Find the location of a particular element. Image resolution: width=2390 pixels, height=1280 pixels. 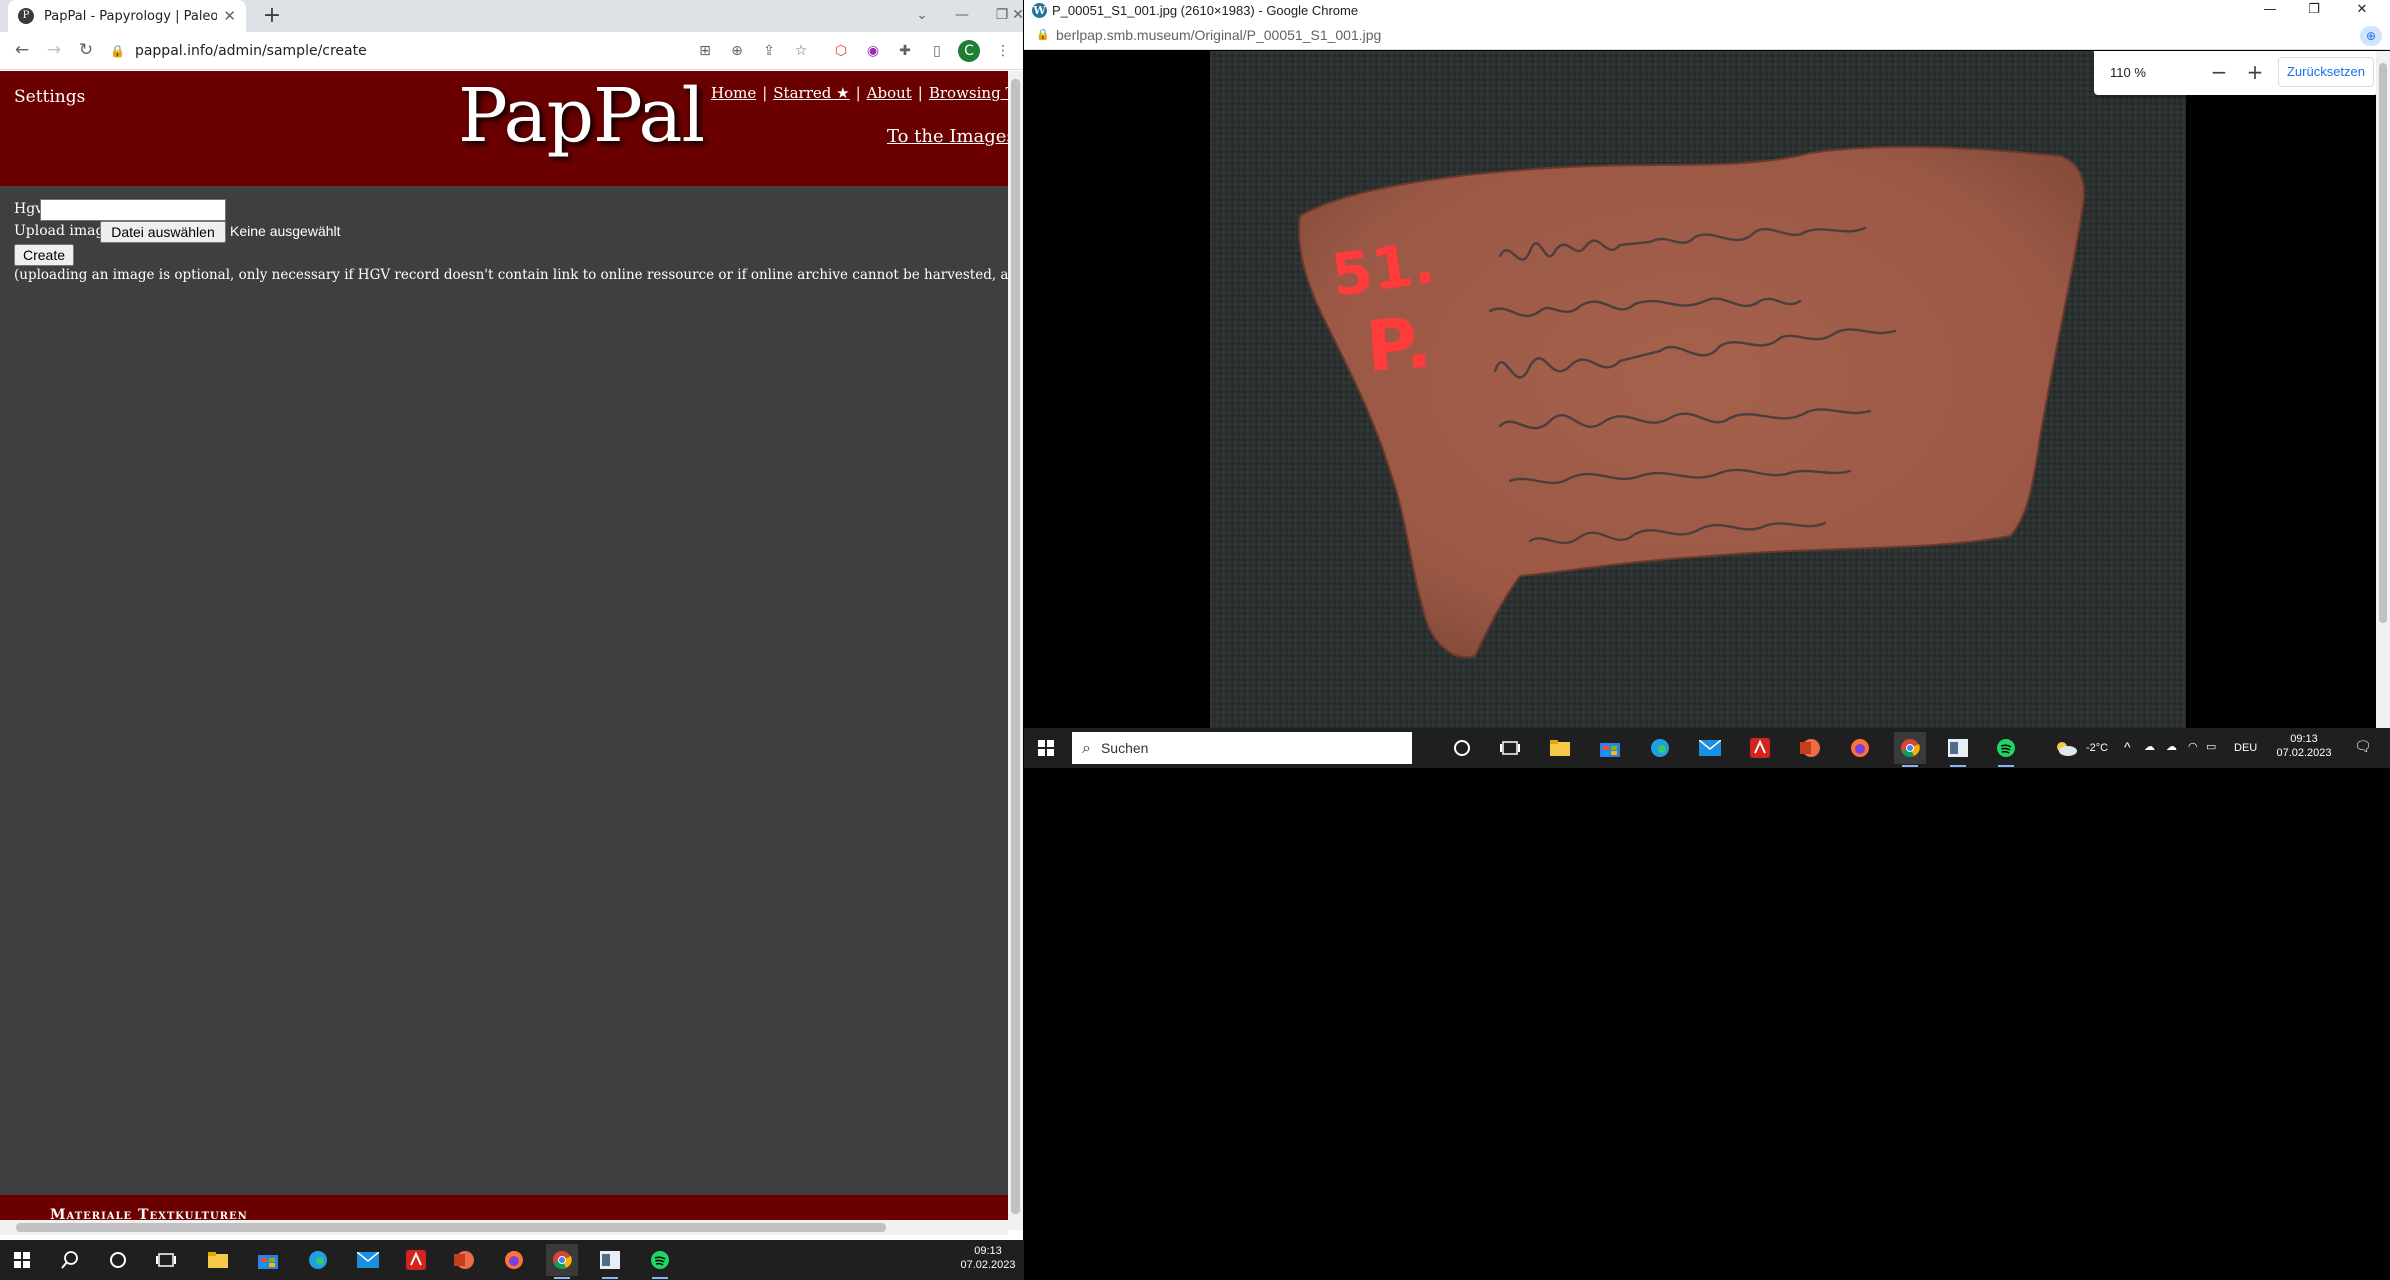

translate-icon: ⊞ is located at coordinates (705, 51).